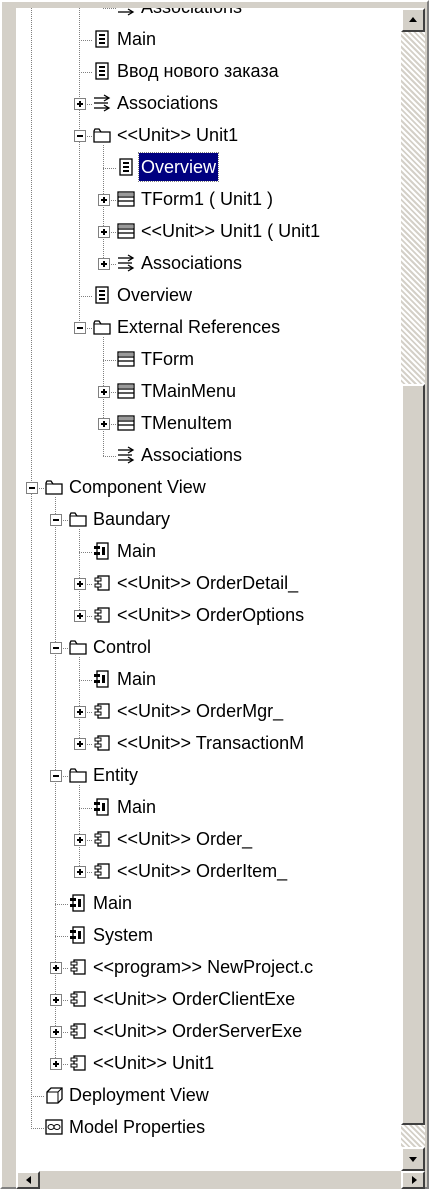 The width and height of the screenshot is (429, 1189). Describe the element at coordinates (413, 20) in the screenshot. I see `scroll-up-button` at that location.